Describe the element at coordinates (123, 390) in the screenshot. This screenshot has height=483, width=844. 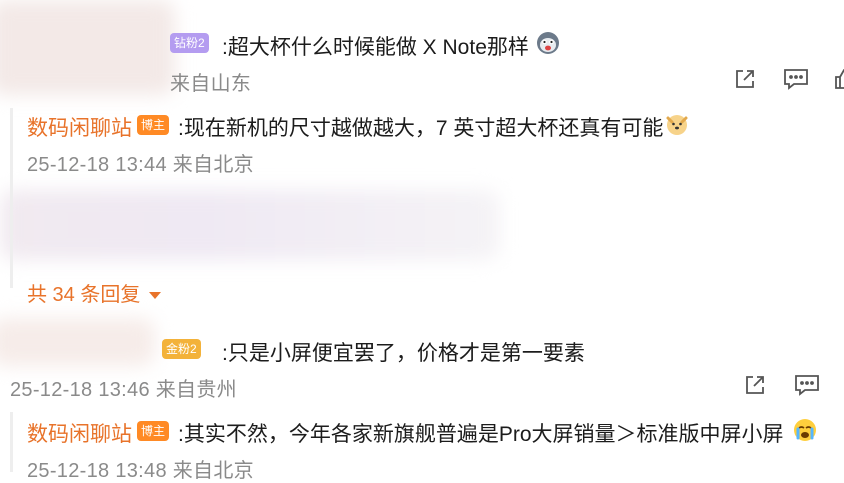
I see `comment-meta: 25-12-18 13:46 来自贵州` at that location.